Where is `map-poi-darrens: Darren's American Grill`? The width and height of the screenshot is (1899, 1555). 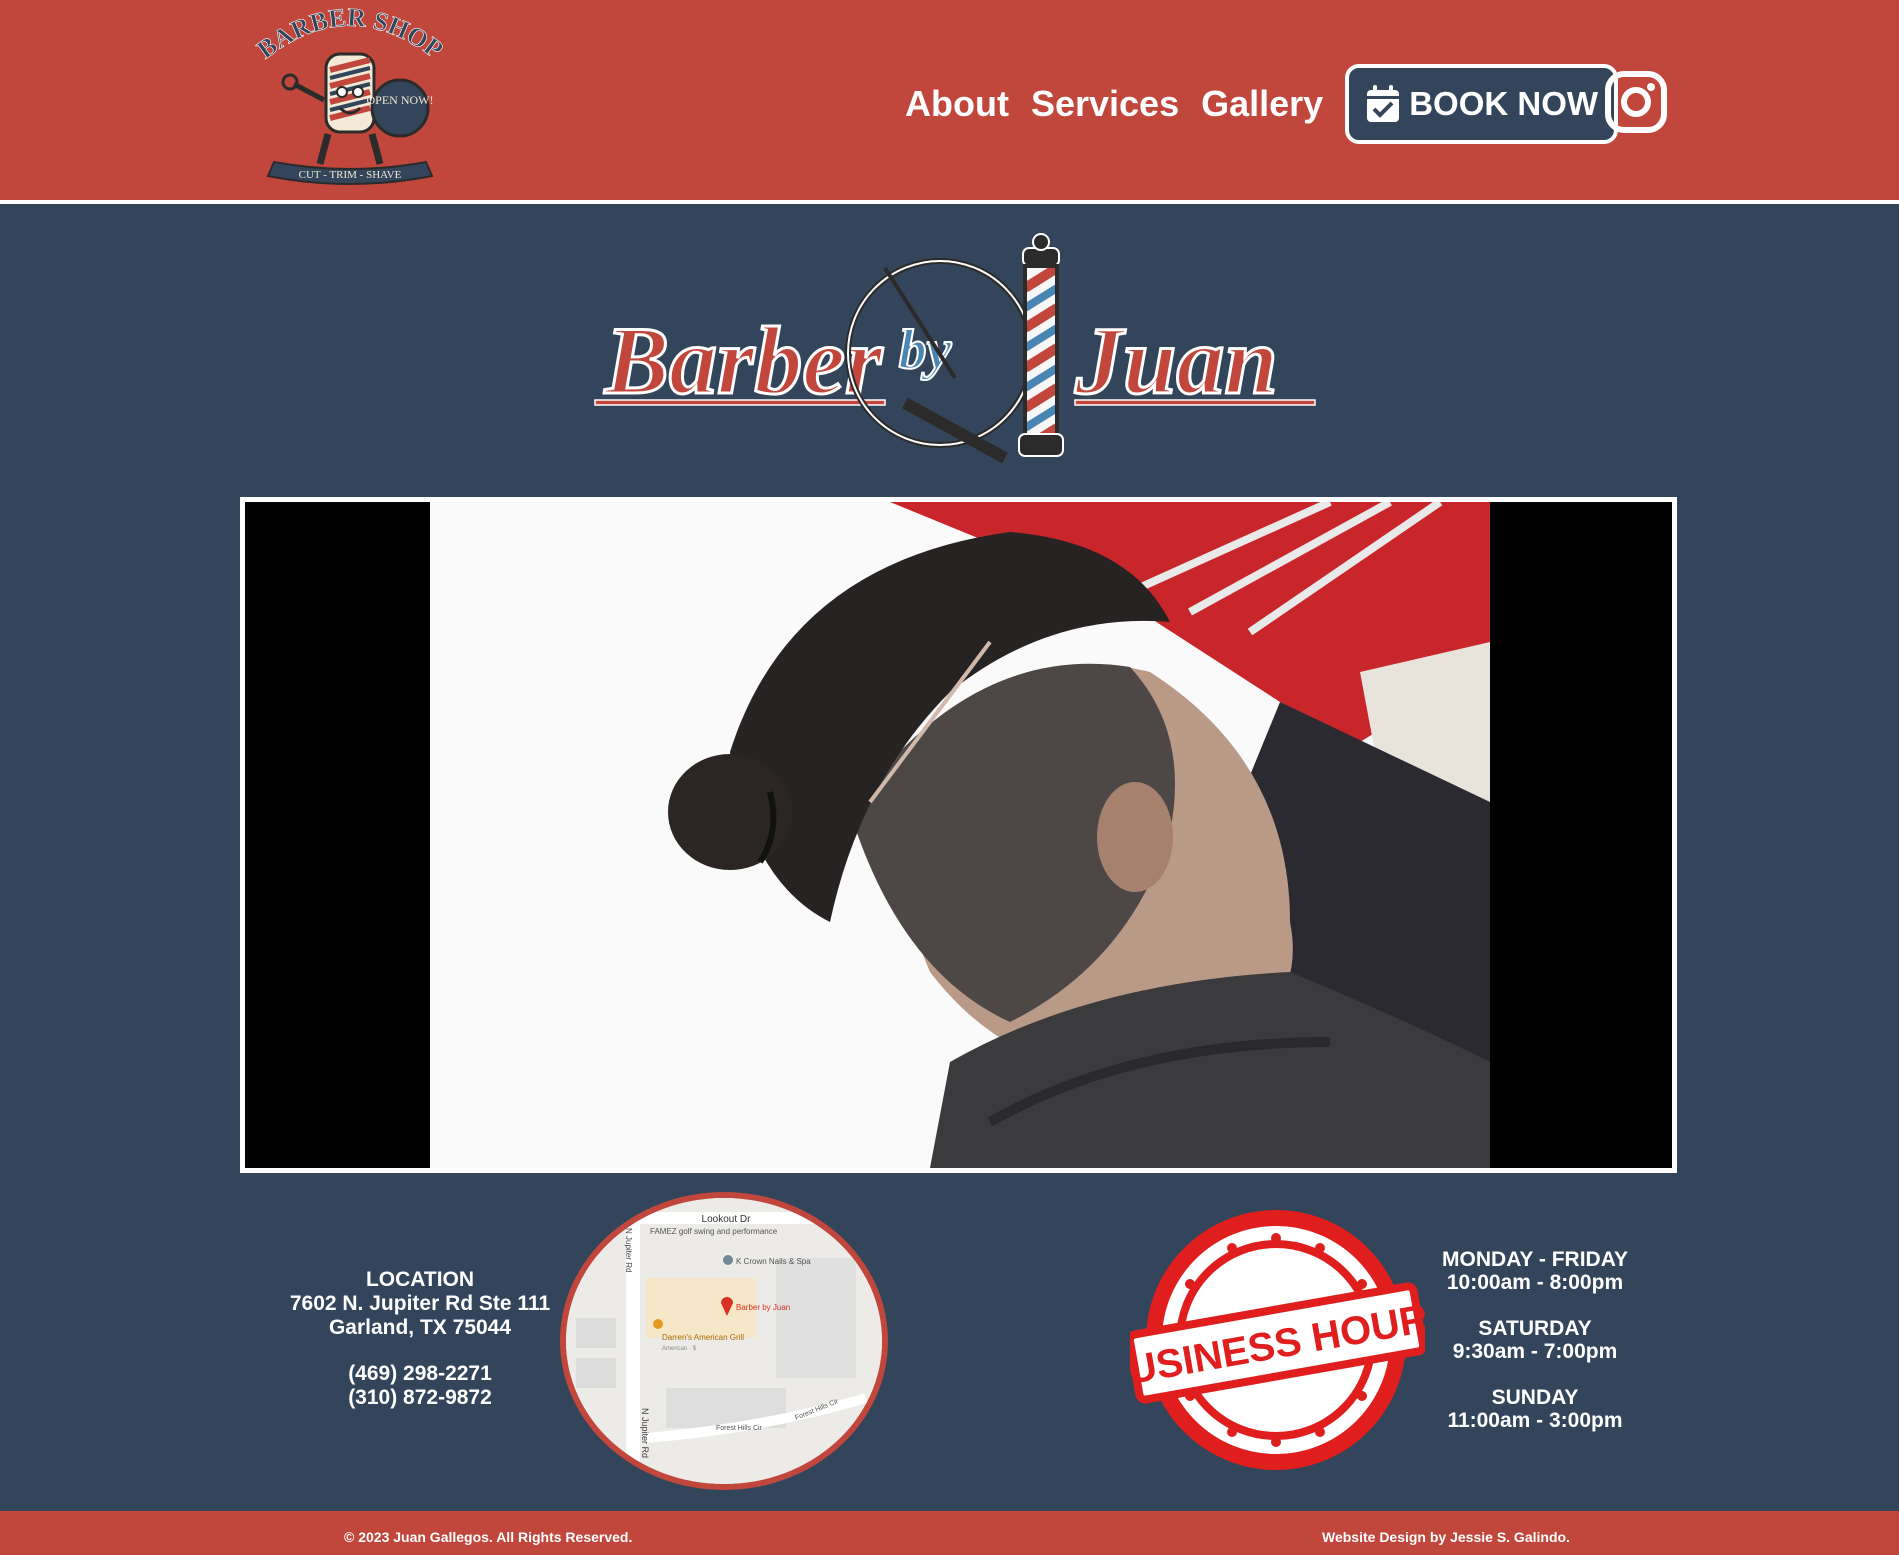 map-poi-darrens: Darren's American Grill is located at coordinates (703, 1337).